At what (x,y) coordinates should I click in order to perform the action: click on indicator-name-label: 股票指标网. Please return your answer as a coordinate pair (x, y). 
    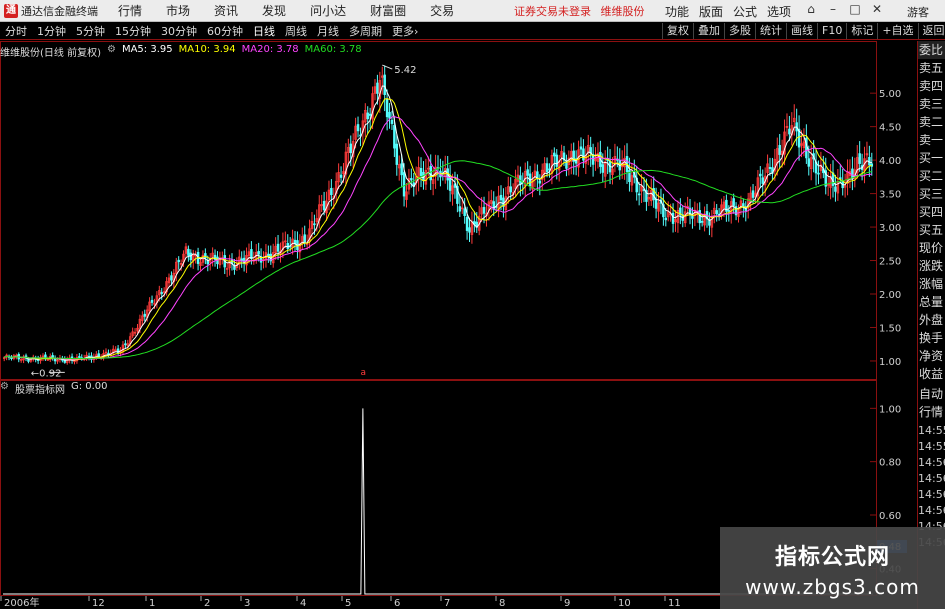
    Looking at the image, I should click on (40, 388).